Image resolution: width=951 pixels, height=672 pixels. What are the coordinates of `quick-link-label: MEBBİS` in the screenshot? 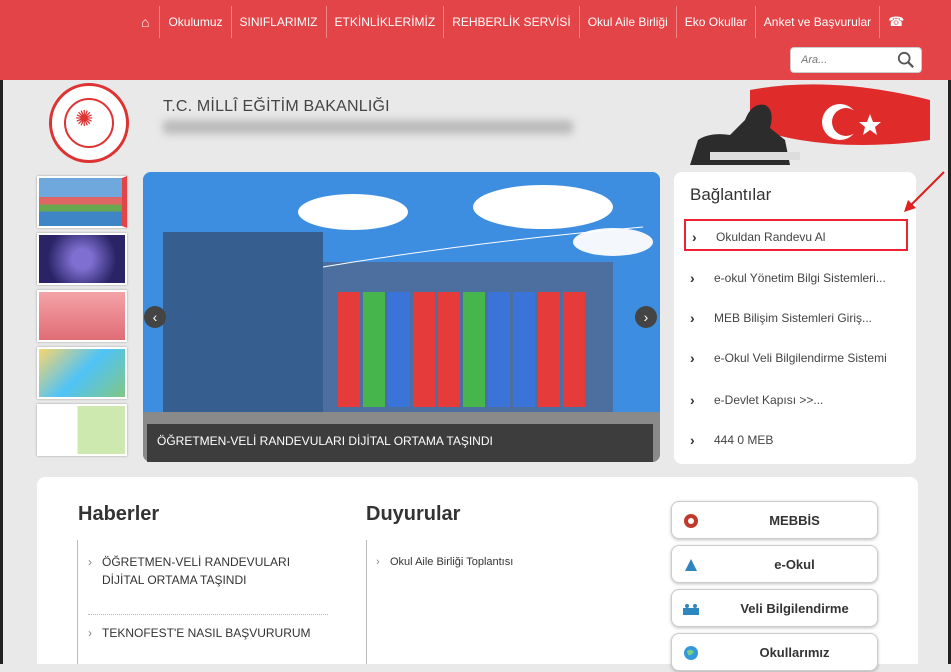 It's located at (794, 520).